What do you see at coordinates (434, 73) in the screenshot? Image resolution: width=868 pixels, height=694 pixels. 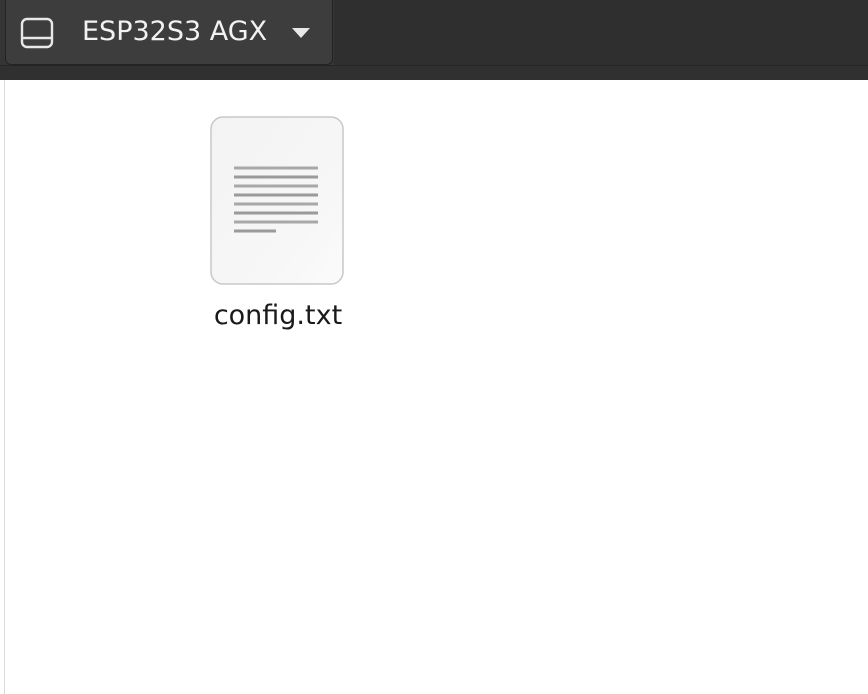 I see `header-divider` at bounding box center [434, 73].